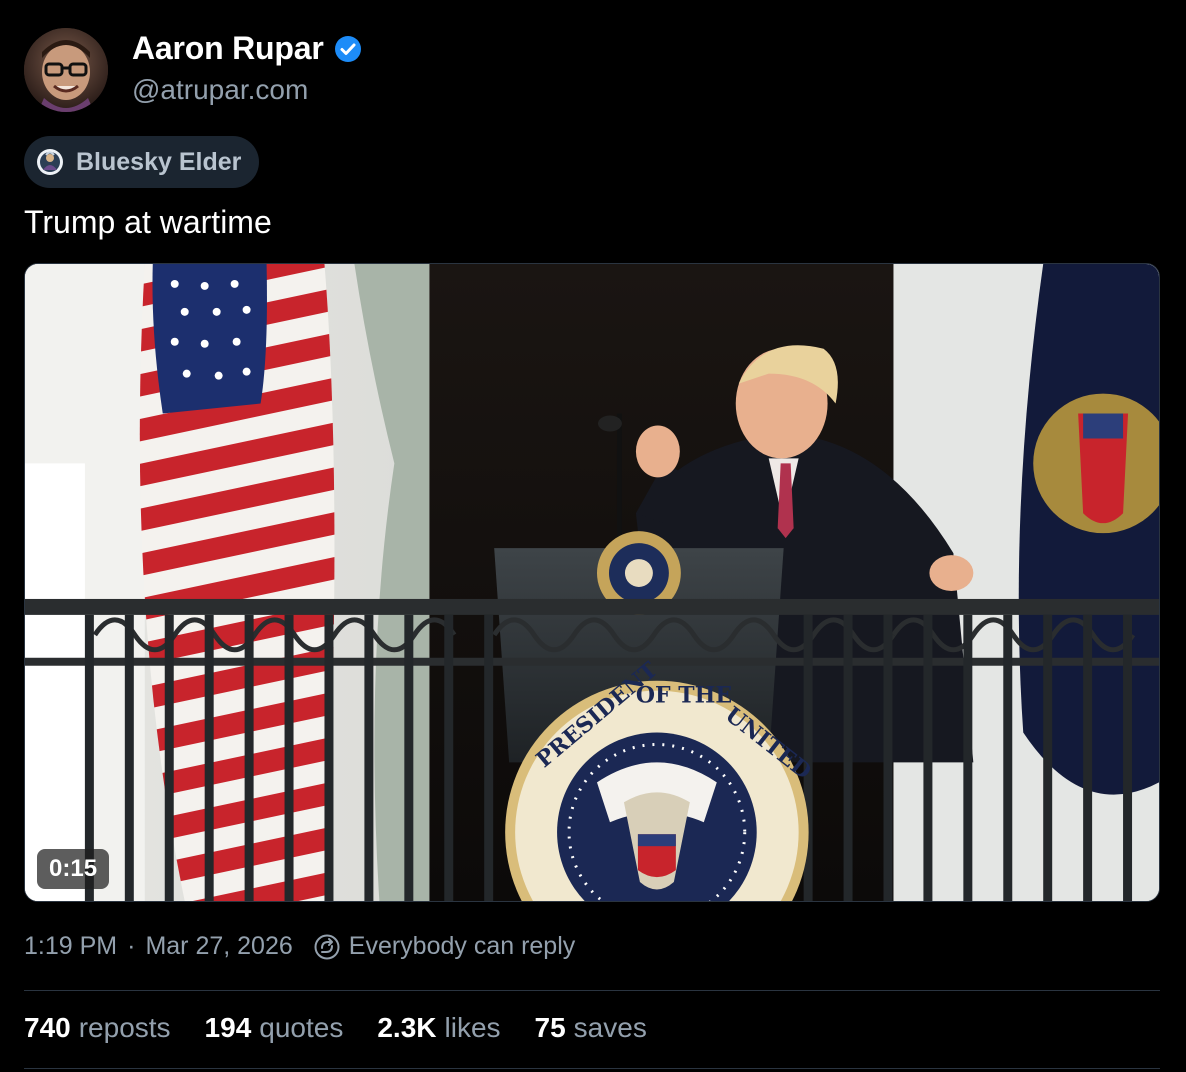 The image size is (1186, 1072). What do you see at coordinates (148, 222) in the screenshot?
I see `post-text: Trump at wartime` at bounding box center [148, 222].